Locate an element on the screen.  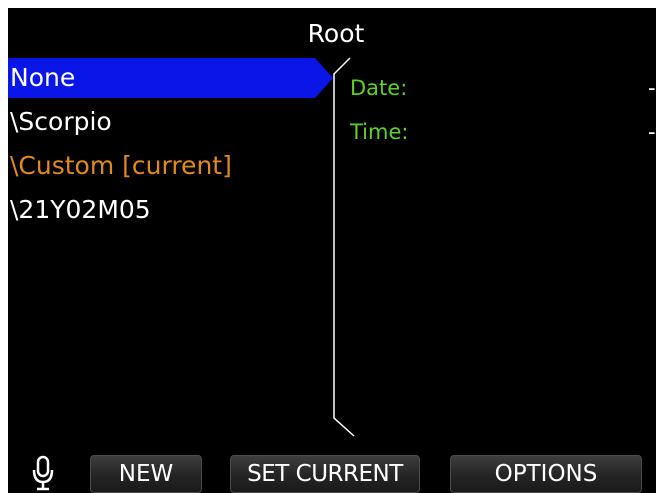
panel-divider is located at coordinates (344, 247).